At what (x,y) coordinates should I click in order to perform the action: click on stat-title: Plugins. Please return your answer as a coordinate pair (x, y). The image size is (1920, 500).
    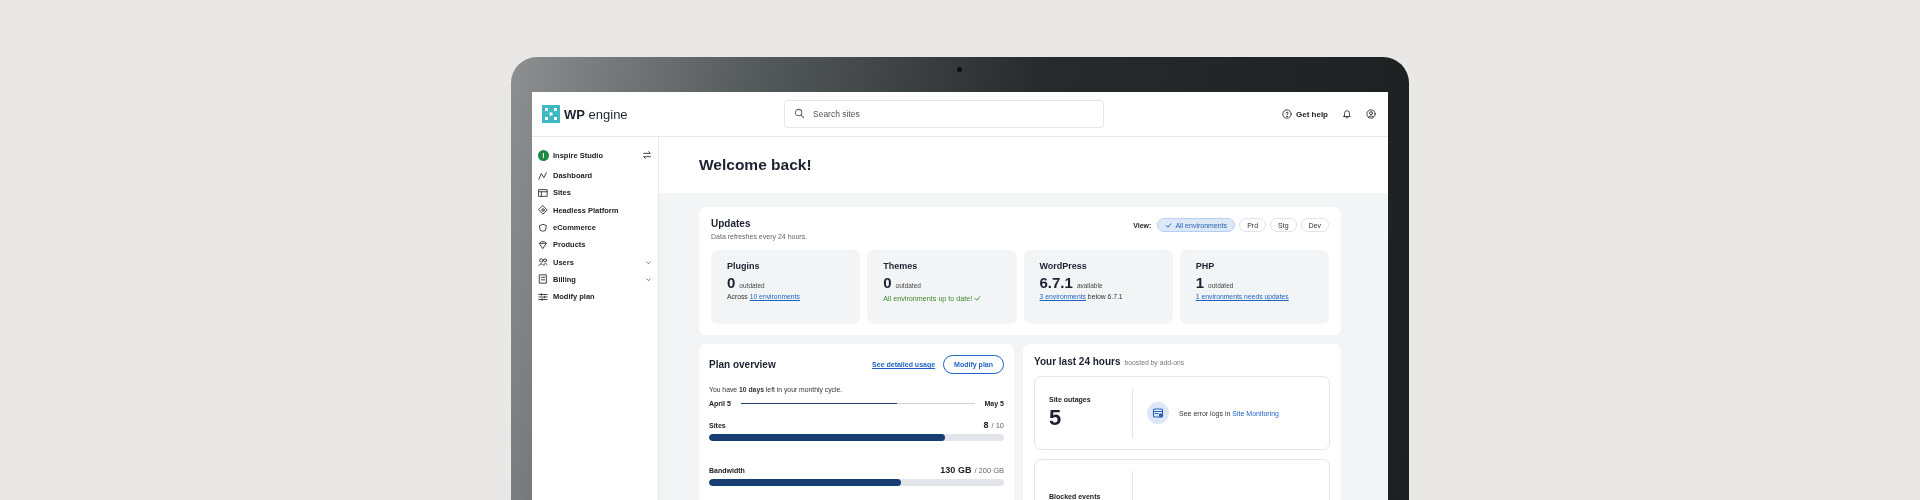
    Looking at the image, I should click on (744, 266).